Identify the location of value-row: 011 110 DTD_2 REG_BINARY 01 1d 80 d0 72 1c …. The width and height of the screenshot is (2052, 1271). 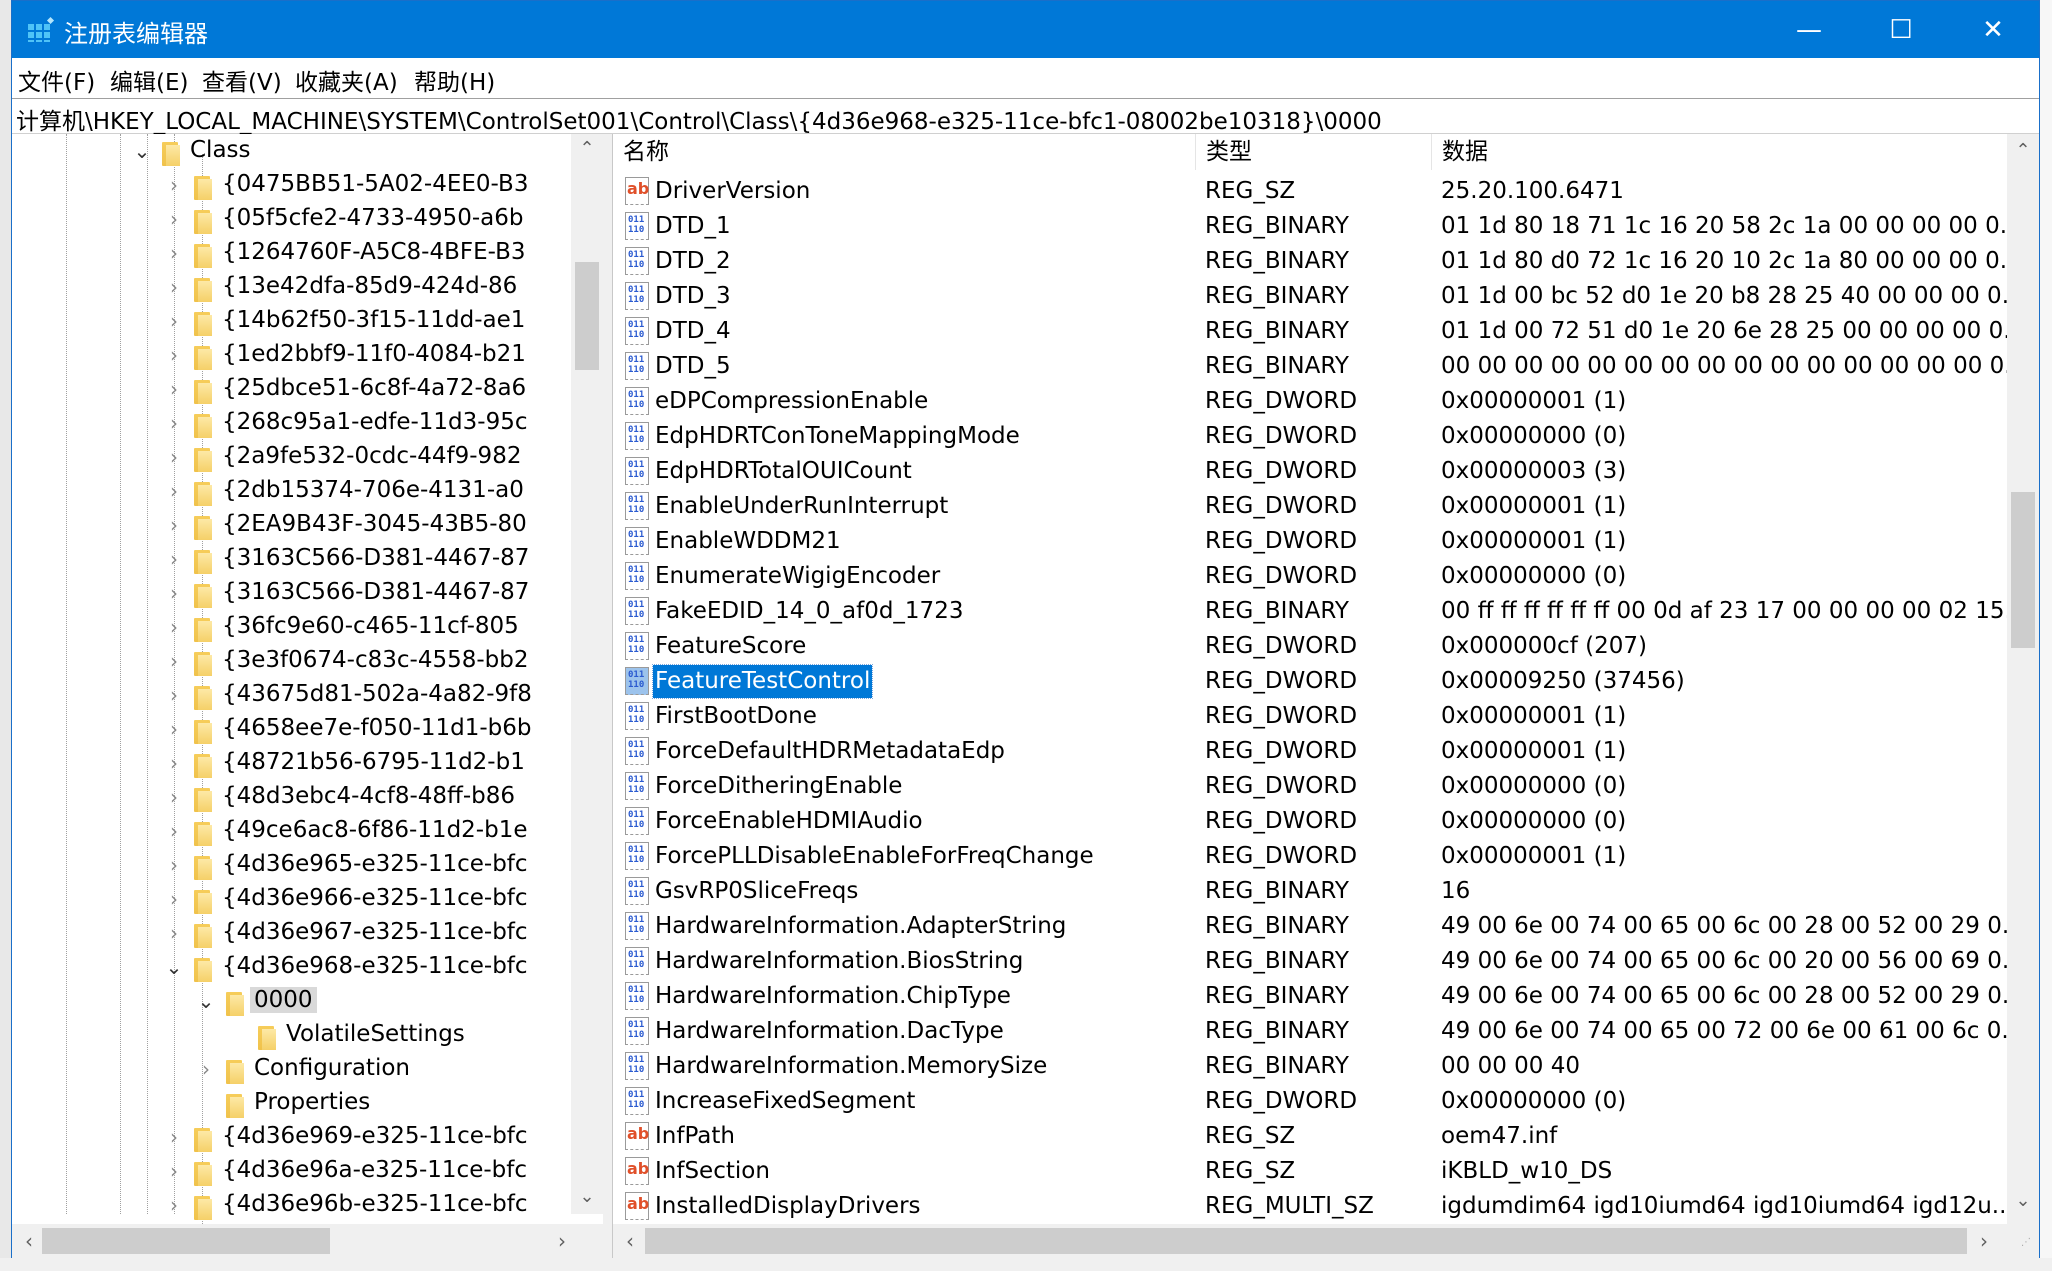
(1317, 262).